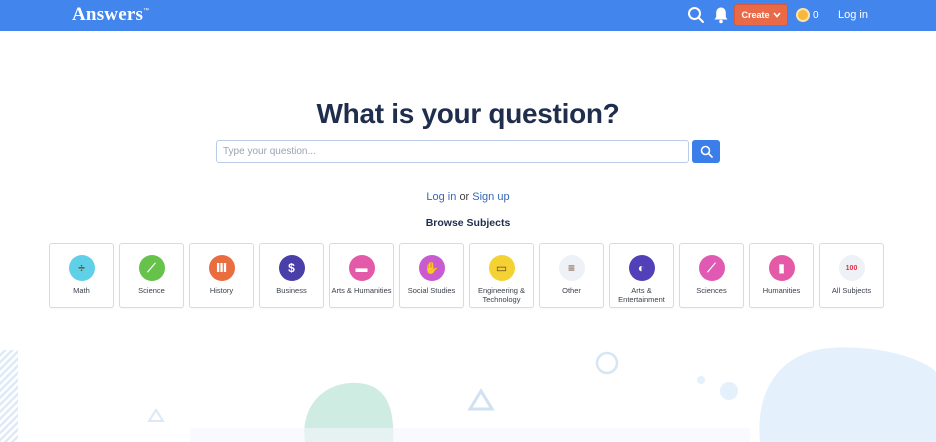 This screenshot has width=936, height=442. What do you see at coordinates (431, 290) in the screenshot?
I see `subject-label: Social Studies` at bounding box center [431, 290].